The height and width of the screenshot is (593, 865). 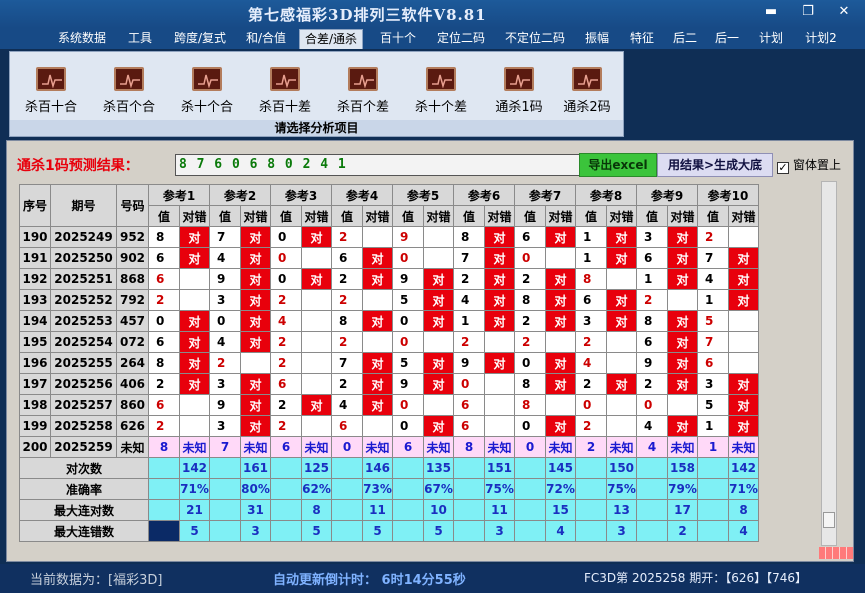 What do you see at coordinates (809, 165) in the screenshot?
I see `topmost-checkbox: ✓ 窗体置上` at bounding box center [809, 165].